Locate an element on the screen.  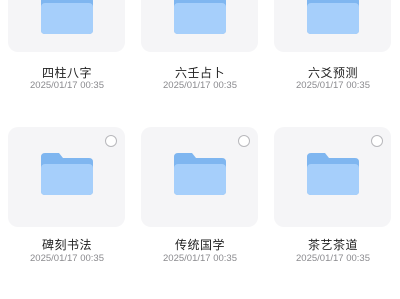
folder-name: 传统国学 is located at coordinates (199, 245).